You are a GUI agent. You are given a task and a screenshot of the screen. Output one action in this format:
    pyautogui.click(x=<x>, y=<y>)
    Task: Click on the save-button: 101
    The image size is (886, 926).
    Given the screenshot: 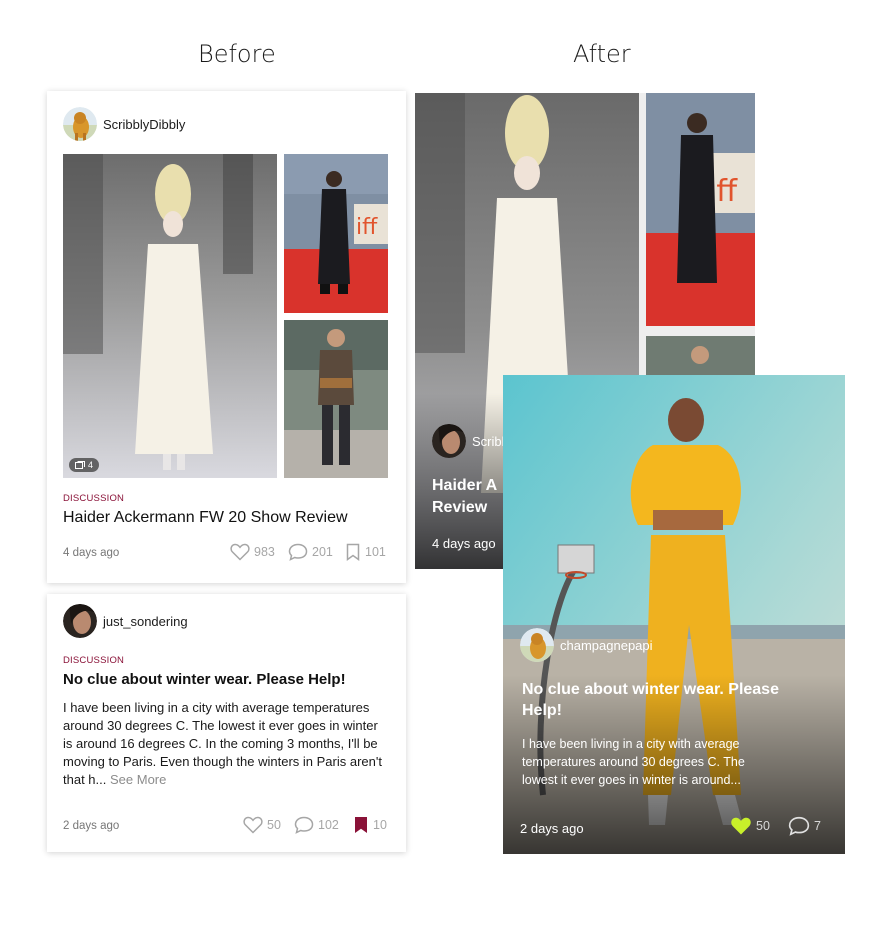 What is the action you would take?
    pyautogui.click(x=365, y=552)
    